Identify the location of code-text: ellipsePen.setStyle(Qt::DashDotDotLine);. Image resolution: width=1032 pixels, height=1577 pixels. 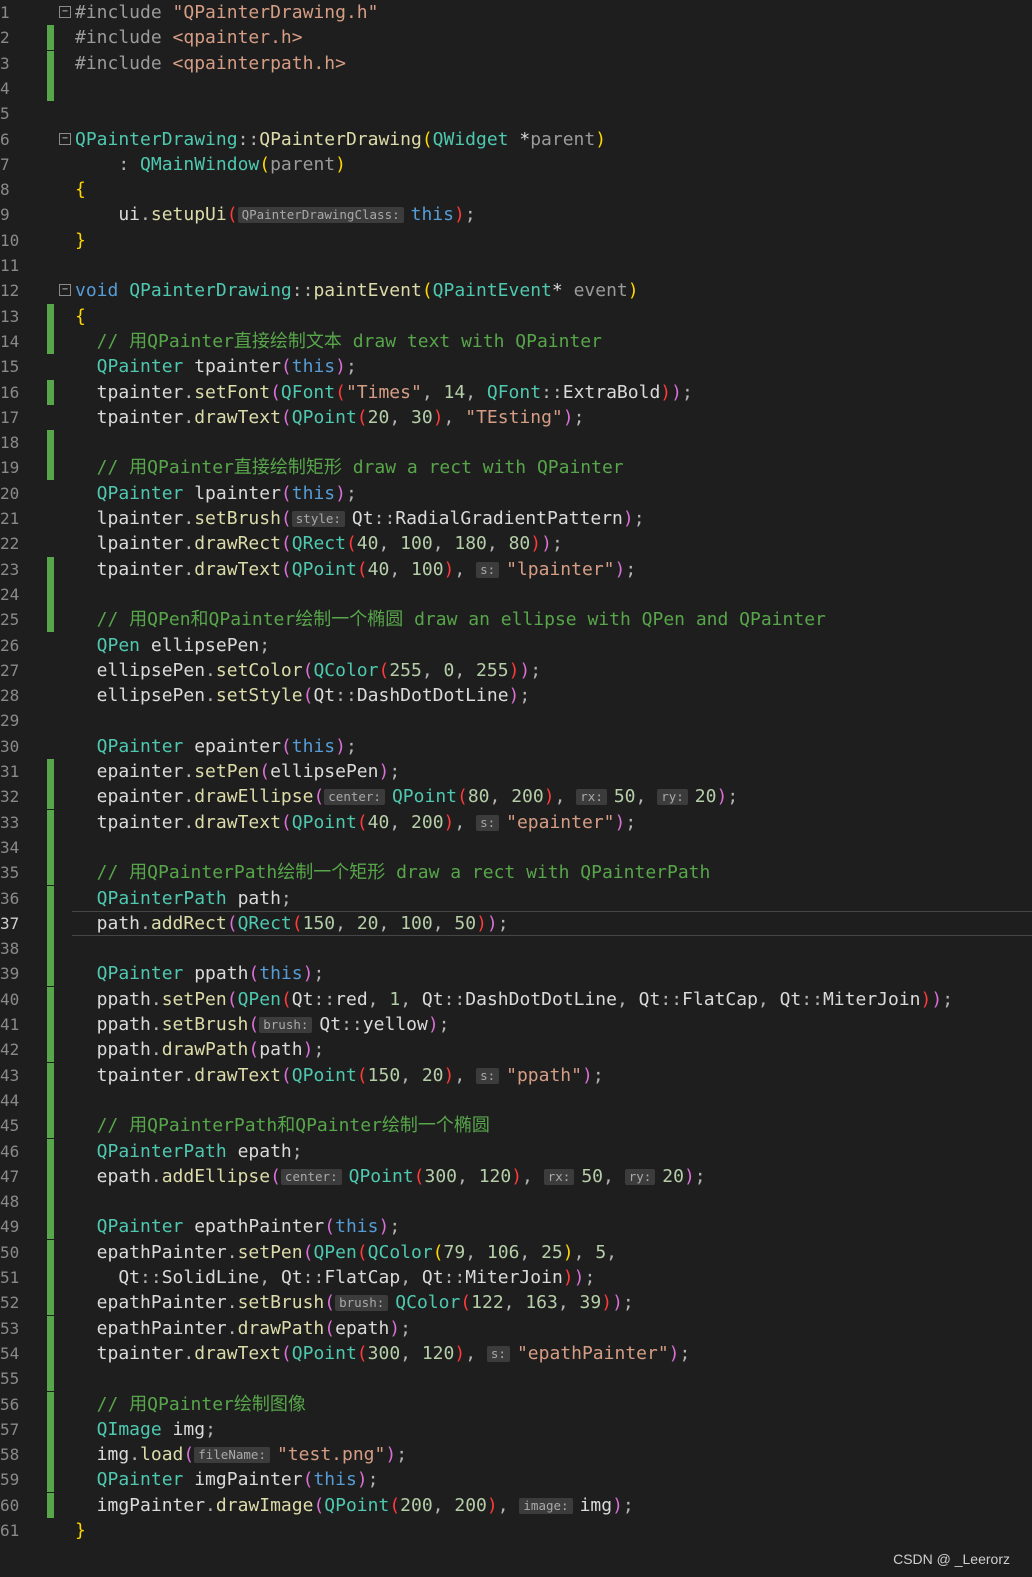
(303, 695).